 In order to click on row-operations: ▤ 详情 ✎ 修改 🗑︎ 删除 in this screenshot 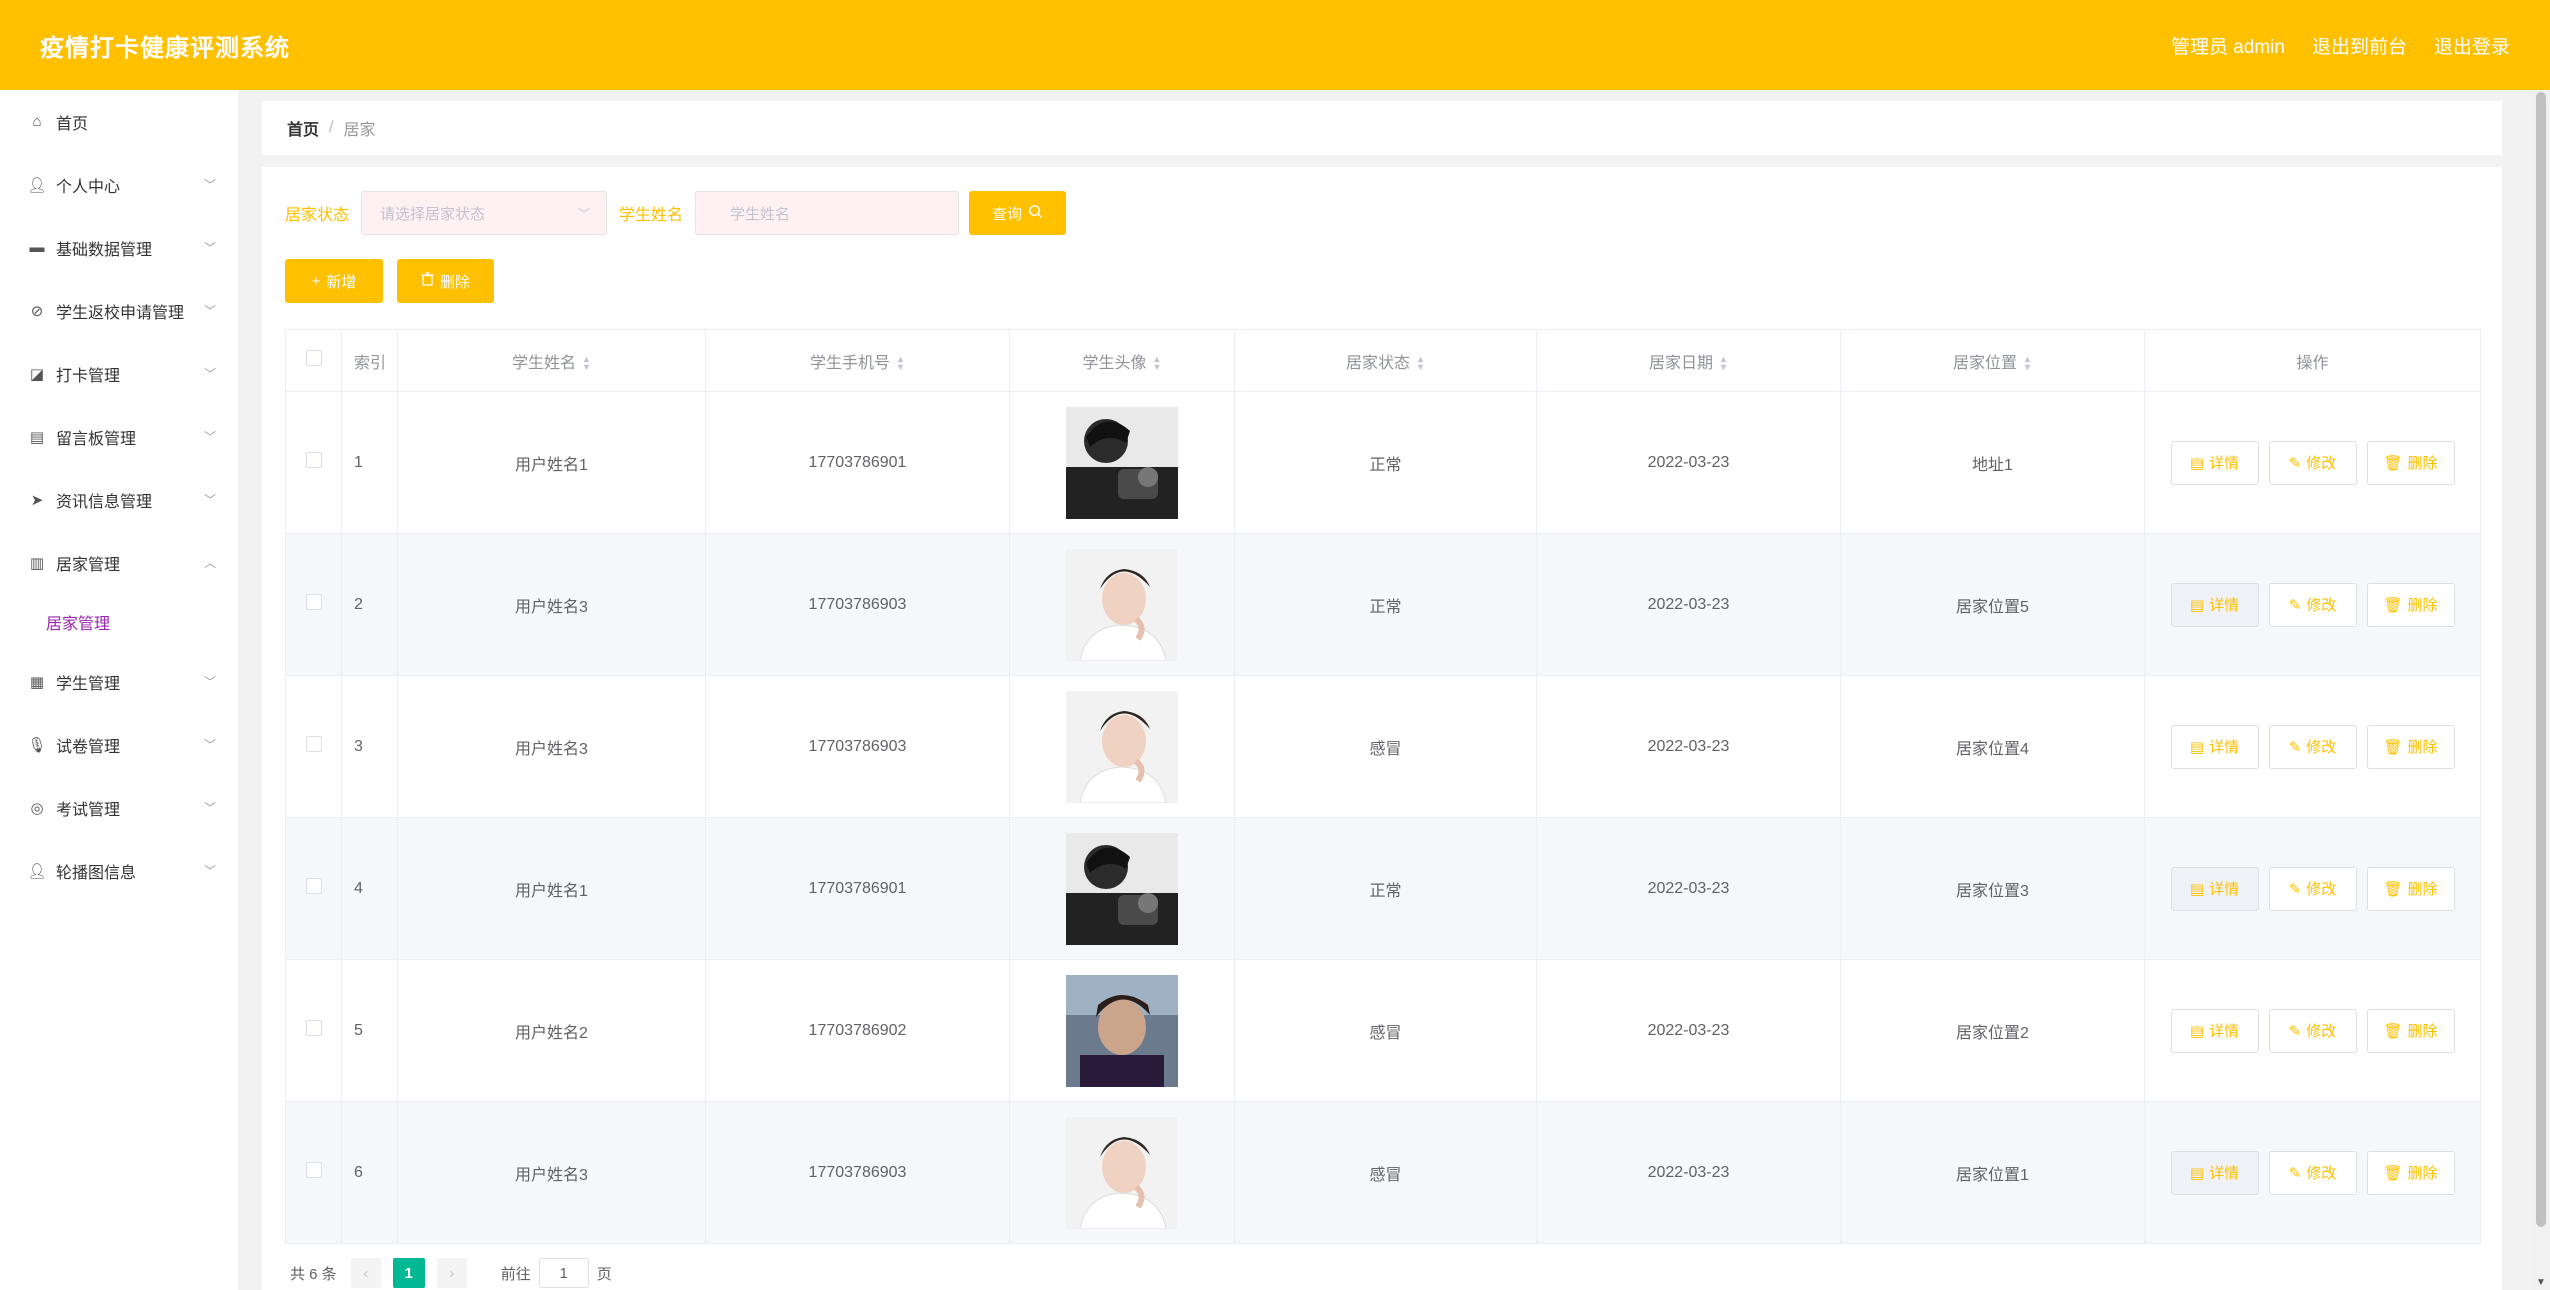, I will do `click(2312, 1172)`.